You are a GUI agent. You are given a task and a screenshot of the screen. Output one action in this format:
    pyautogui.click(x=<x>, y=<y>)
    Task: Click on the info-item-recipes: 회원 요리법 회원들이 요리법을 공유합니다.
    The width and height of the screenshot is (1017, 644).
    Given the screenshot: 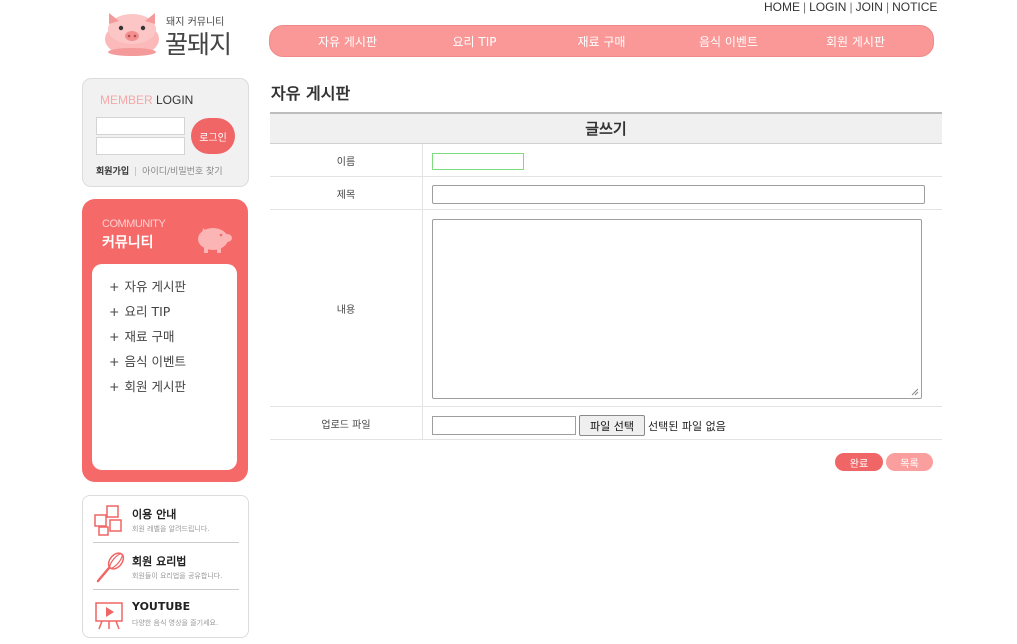 What is the action you would take?
    pyautogui.click(x=166, y=568)
    